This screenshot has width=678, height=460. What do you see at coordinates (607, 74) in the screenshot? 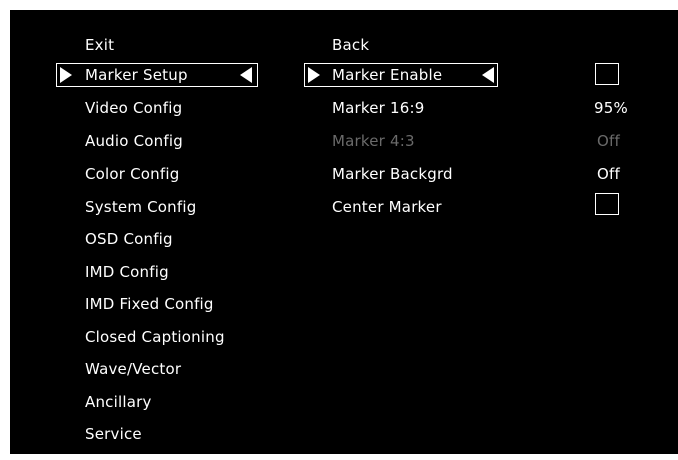
I see `marker-enable-checkbox` at bounding box center [607, 74].